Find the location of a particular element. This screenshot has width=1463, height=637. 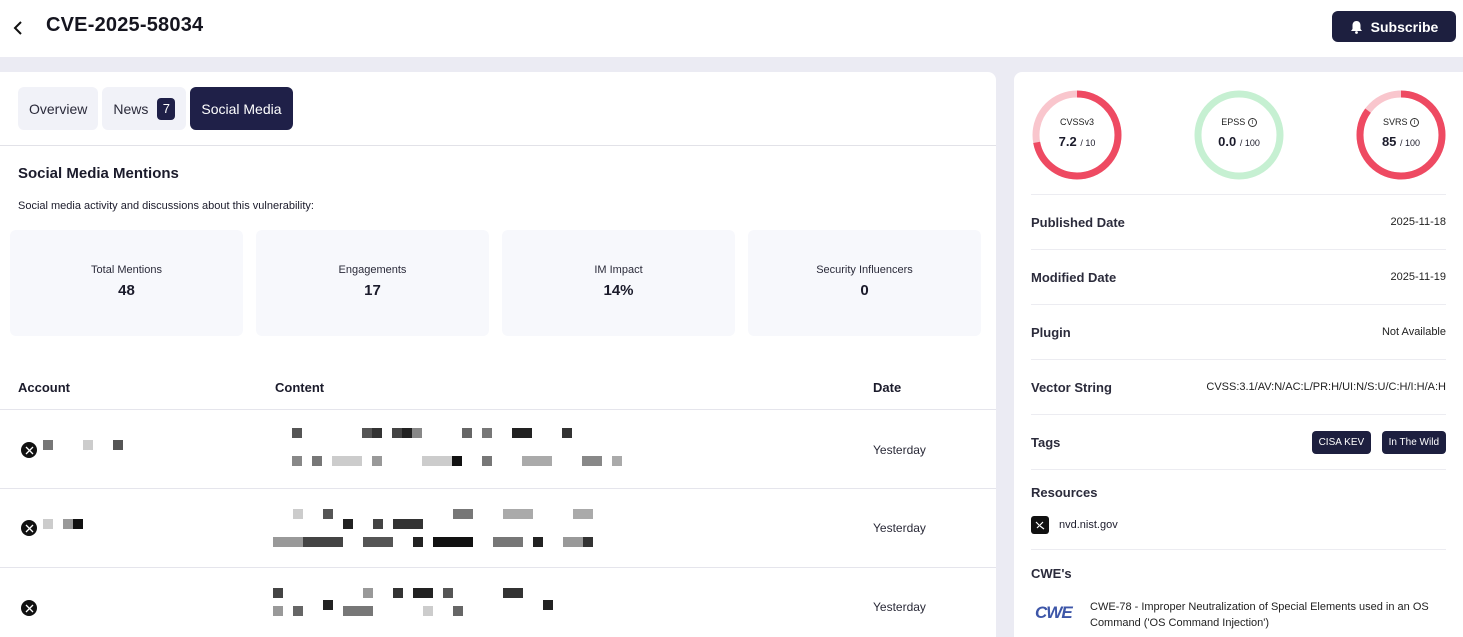

subscribe-button: Subscribe is located at coordinates (1394, 26).